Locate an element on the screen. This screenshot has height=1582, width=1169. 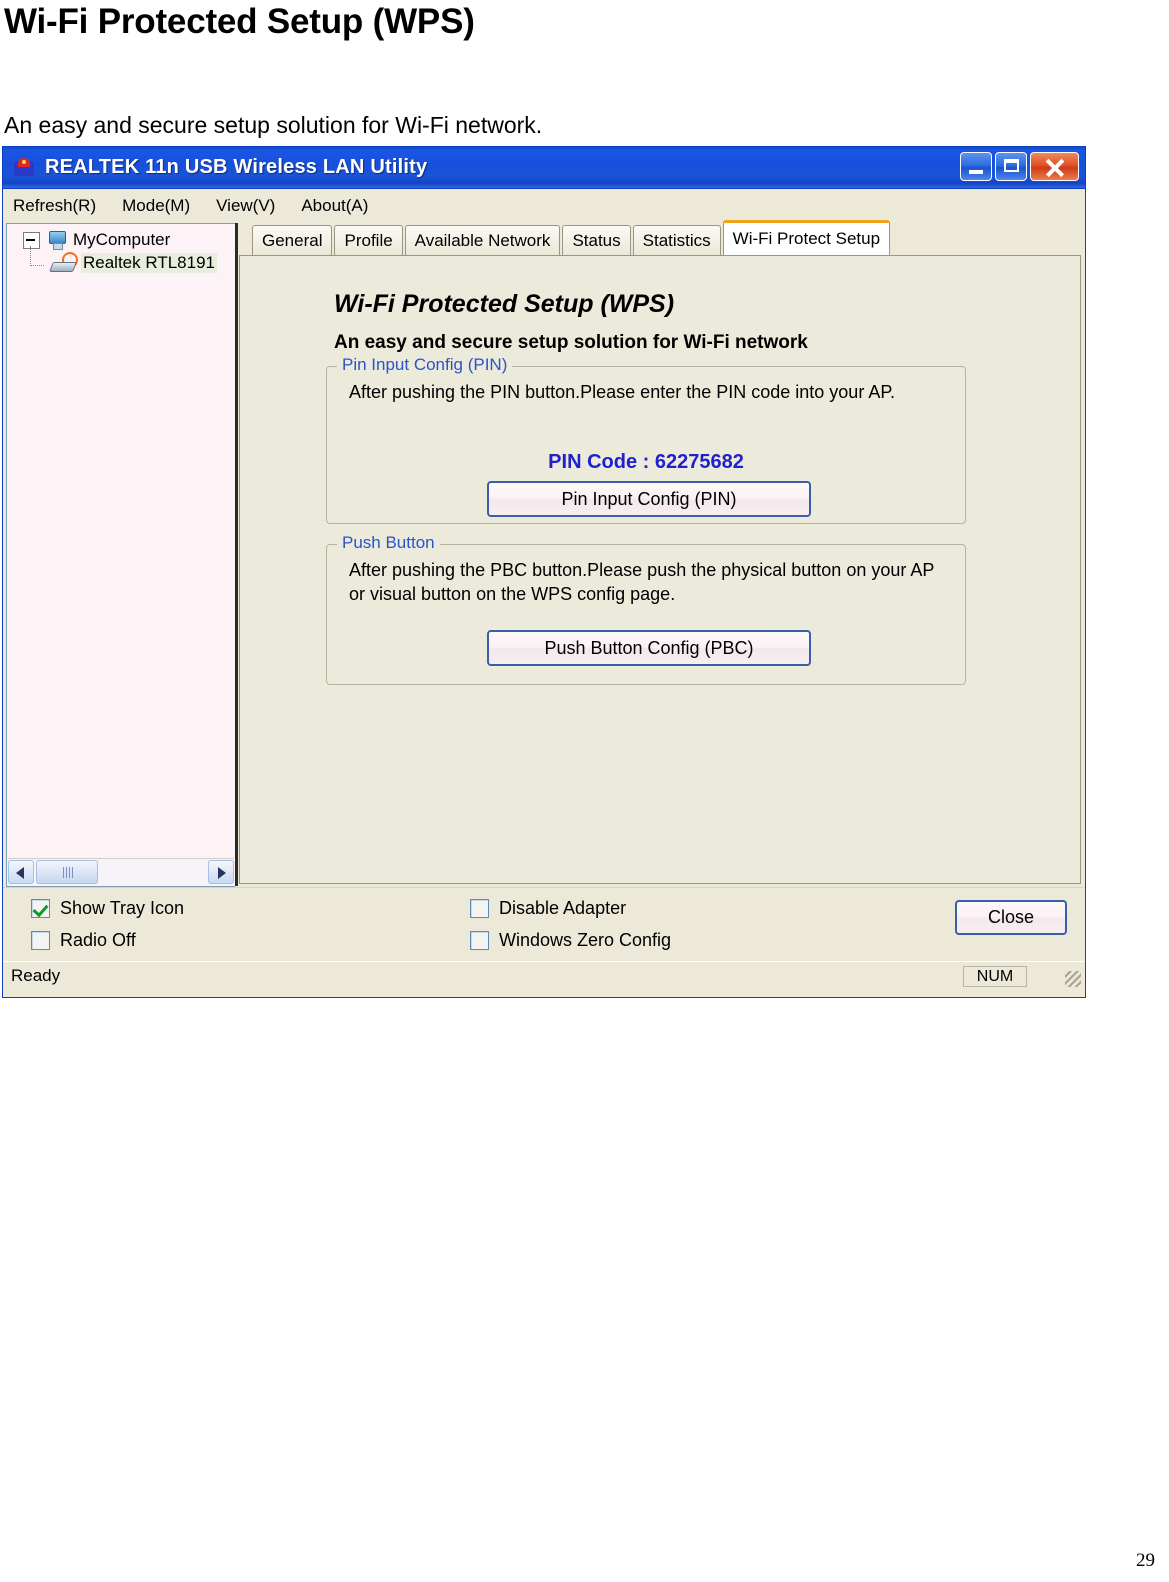
tab-profile: Profile is located at coordinates (368, 239).